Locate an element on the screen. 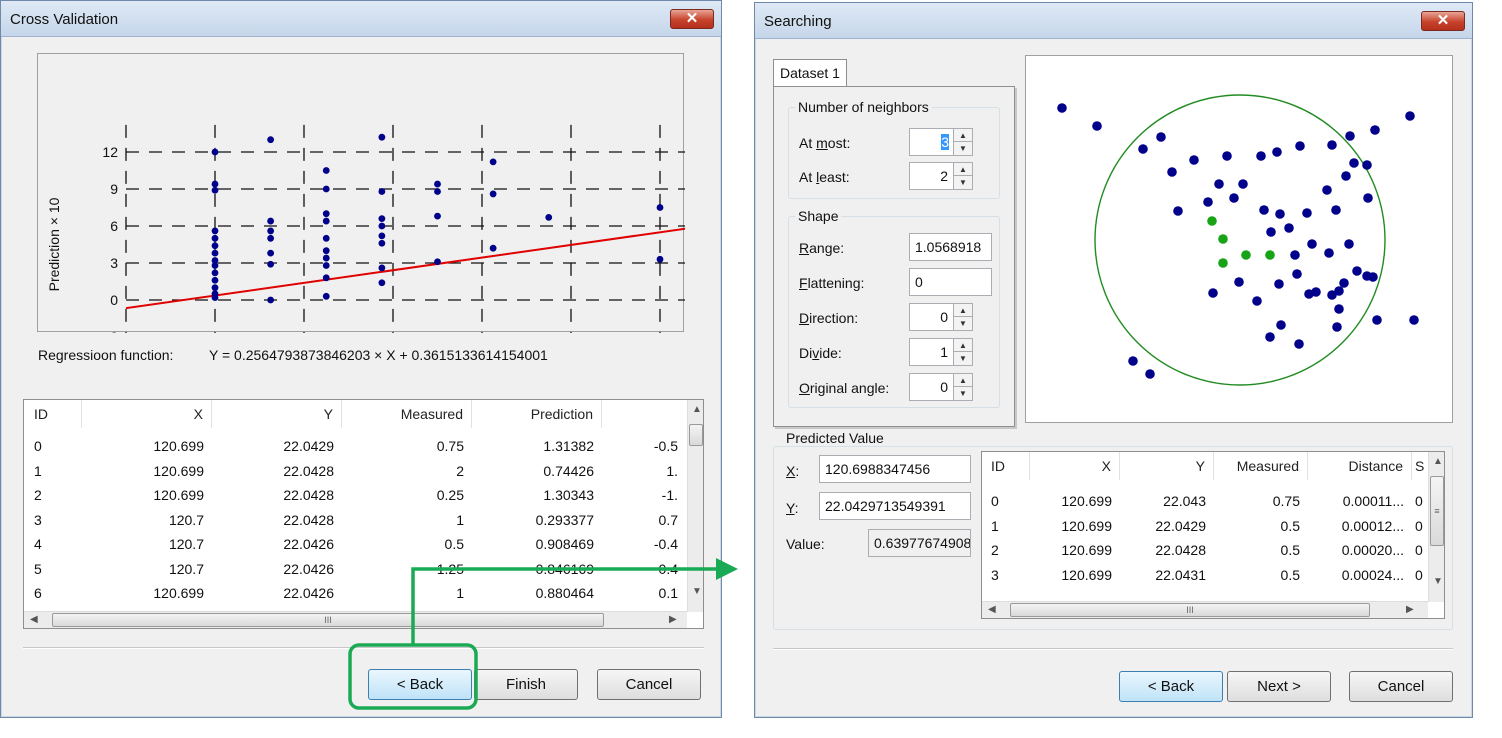 The height and width of the screenshot is (738, 1502). vertical-scrollbar: ▲ ≡ ▼ is located at coordinates (1436, 527).